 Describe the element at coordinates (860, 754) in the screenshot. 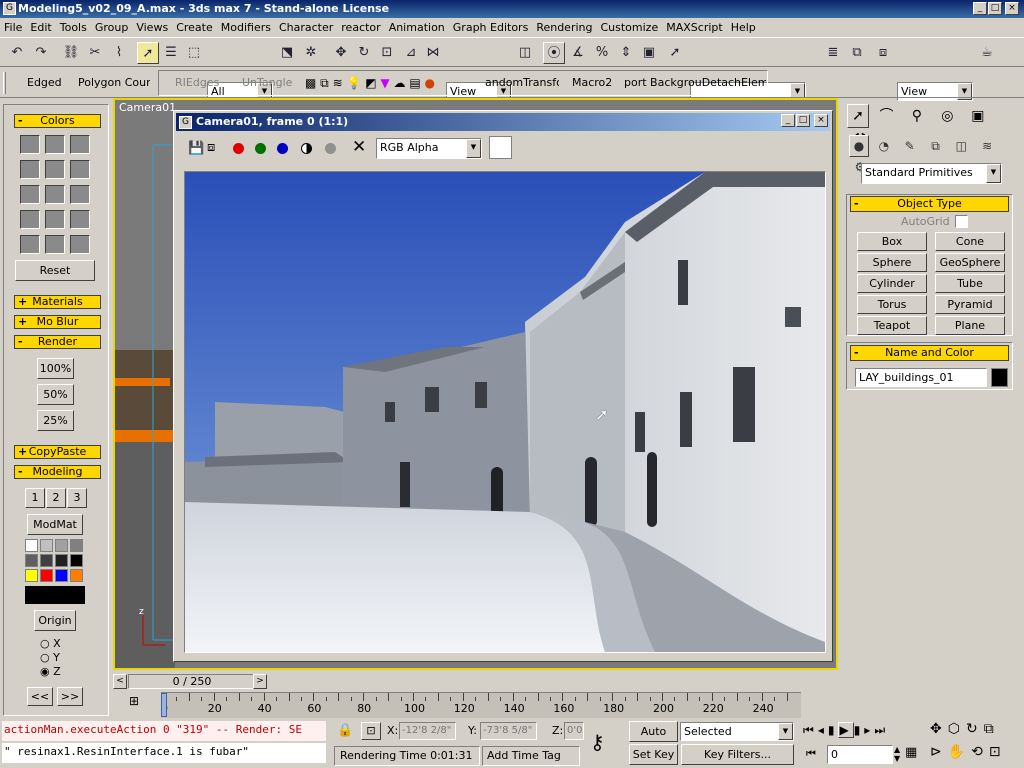

I see `current-frame-input: 0` at that location.